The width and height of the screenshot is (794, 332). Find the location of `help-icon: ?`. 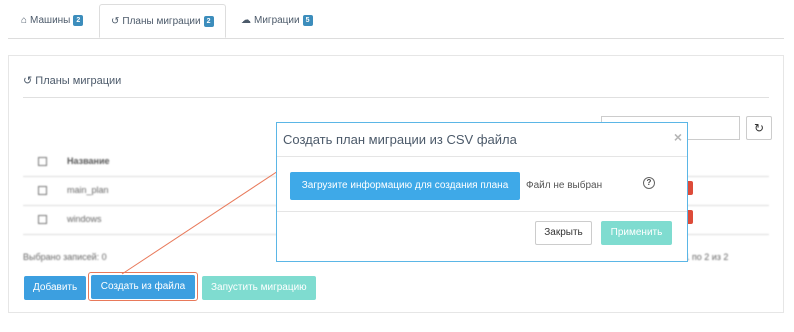

help-icon: ? is located at coordinates (649, 183).